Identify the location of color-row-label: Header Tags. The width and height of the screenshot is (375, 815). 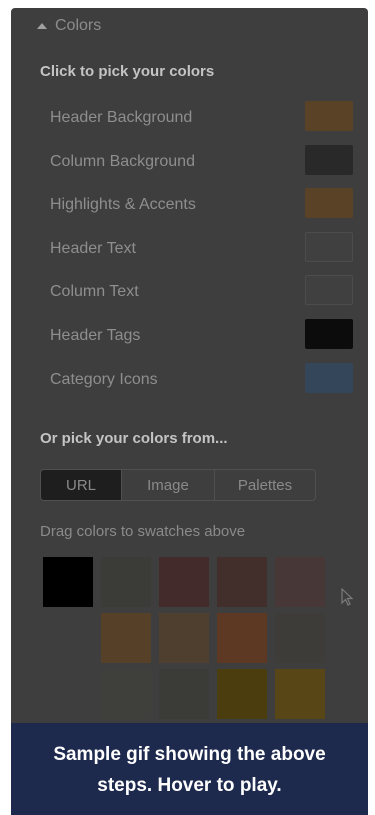
(95, 335).